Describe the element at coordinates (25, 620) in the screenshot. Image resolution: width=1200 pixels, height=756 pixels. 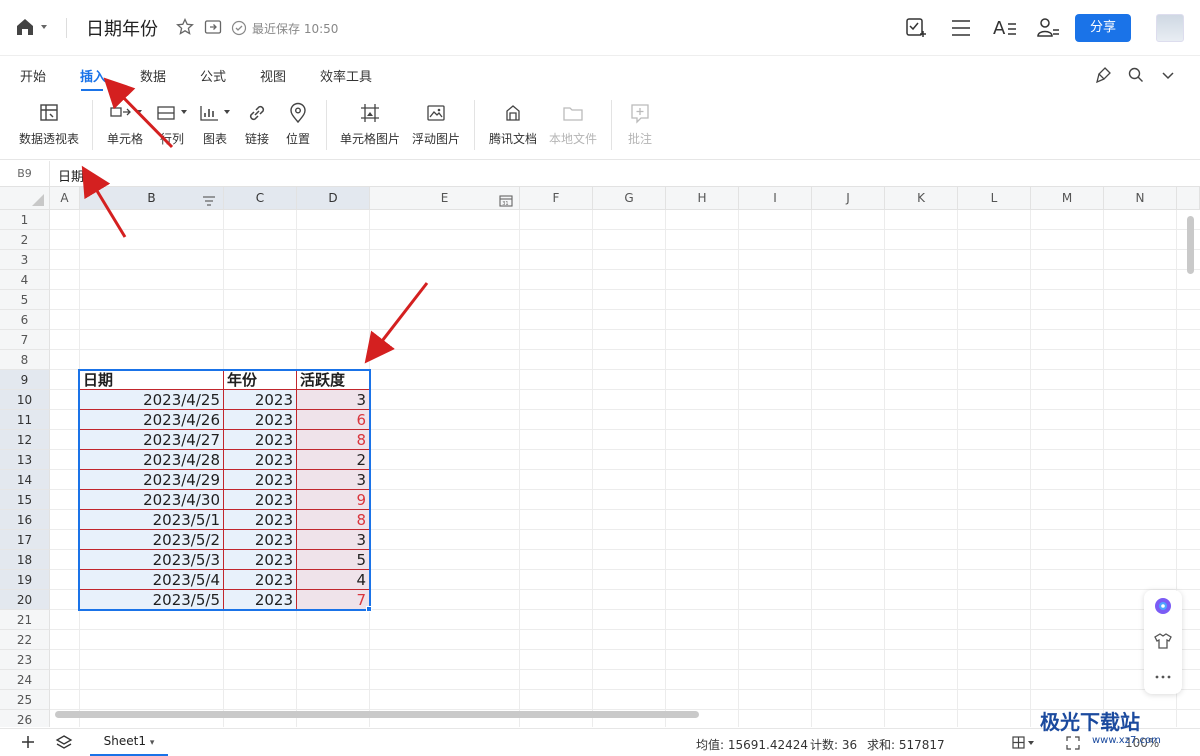
I see `row-header-21: 21` at that location.